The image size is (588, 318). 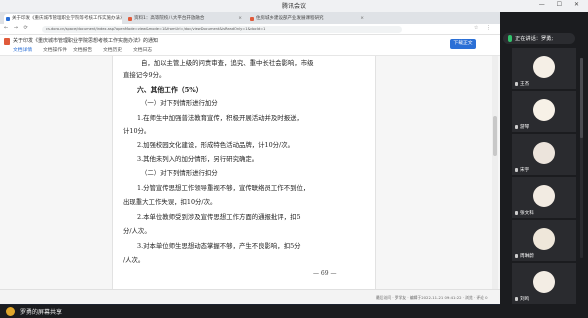 What do you see at coordinates (112, 49) in the screenshot?
I see `doc-menu-item: 文档历史` at bounding box center [112, 49].